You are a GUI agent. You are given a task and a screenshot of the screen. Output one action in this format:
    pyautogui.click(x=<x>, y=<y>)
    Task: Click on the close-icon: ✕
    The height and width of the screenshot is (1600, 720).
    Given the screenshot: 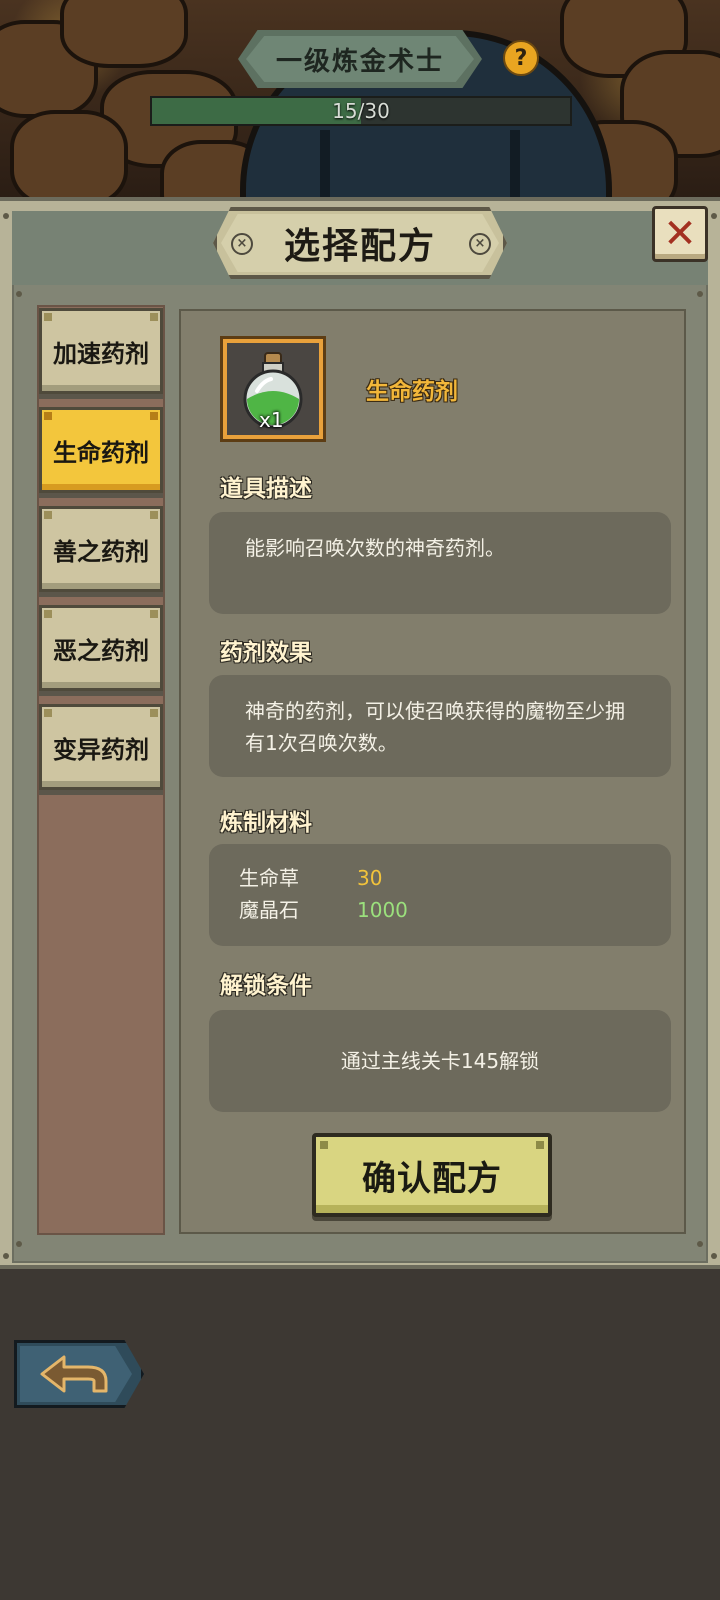 What is the action you would take?
    pyautogui.click(x=680, y=234)
    